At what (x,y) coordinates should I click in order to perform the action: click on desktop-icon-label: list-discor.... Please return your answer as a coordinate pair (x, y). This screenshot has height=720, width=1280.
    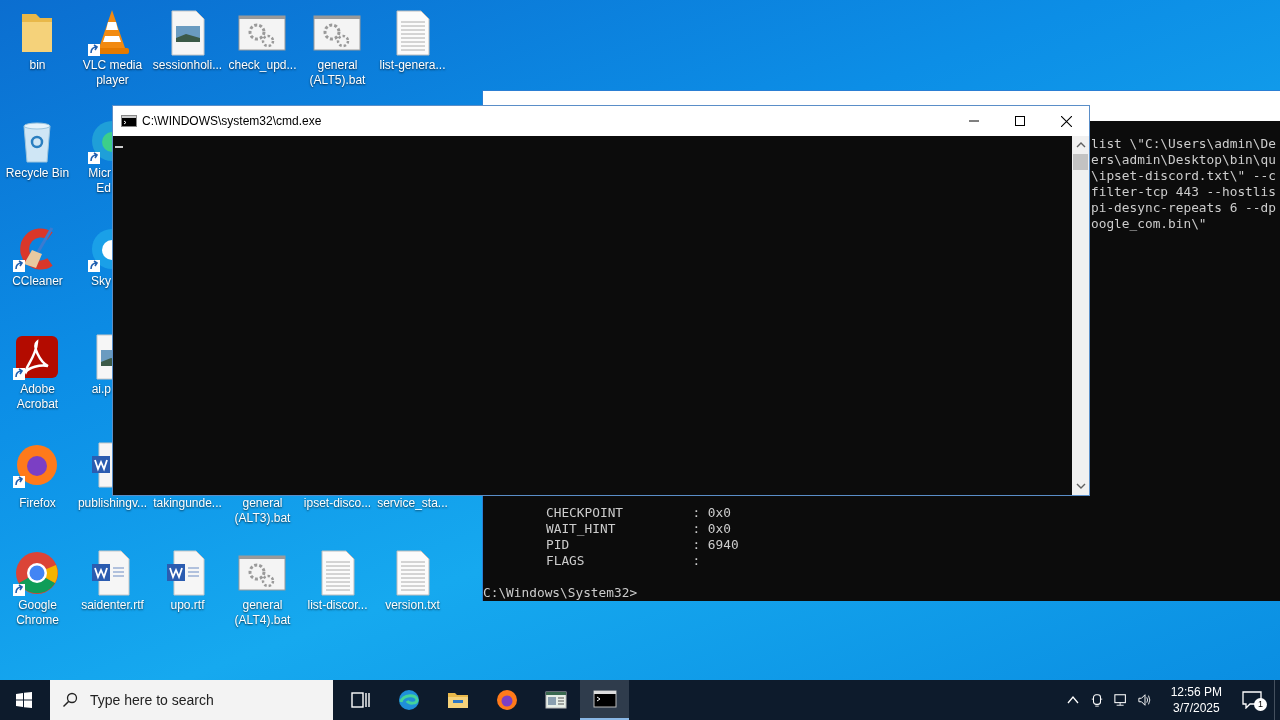
    Looking at the image, I should click on (337, 605).